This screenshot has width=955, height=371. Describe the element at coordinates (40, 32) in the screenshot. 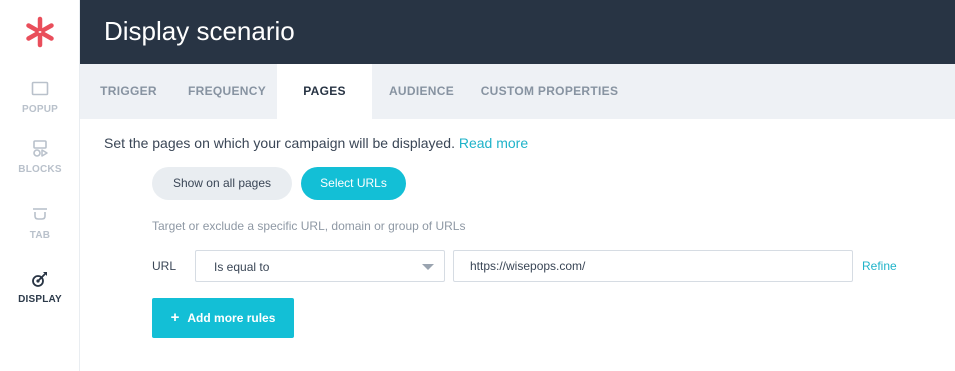

I see `asterisk-logo-icon` at that location.